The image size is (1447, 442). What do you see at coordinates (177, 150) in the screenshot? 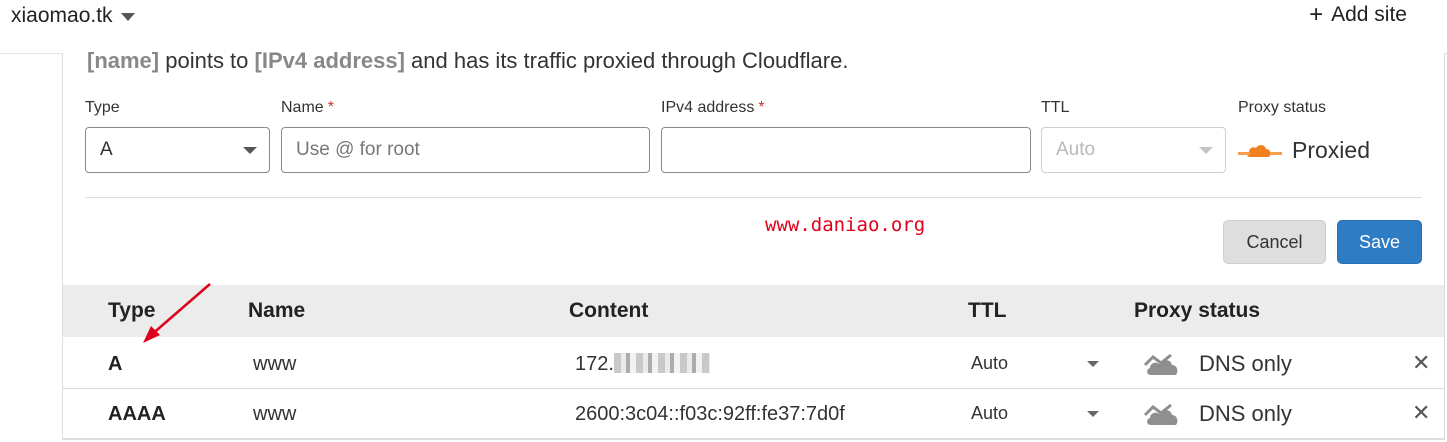
I see `type-select: A` at bounding box center [177, 150].